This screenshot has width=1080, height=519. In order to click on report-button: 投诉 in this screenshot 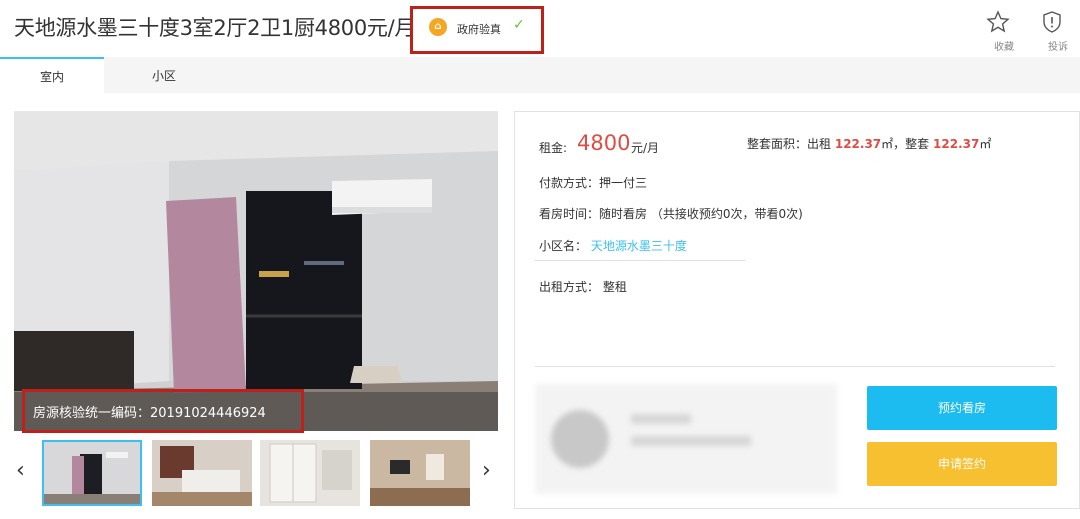, I will do `click(1058, 31)`.